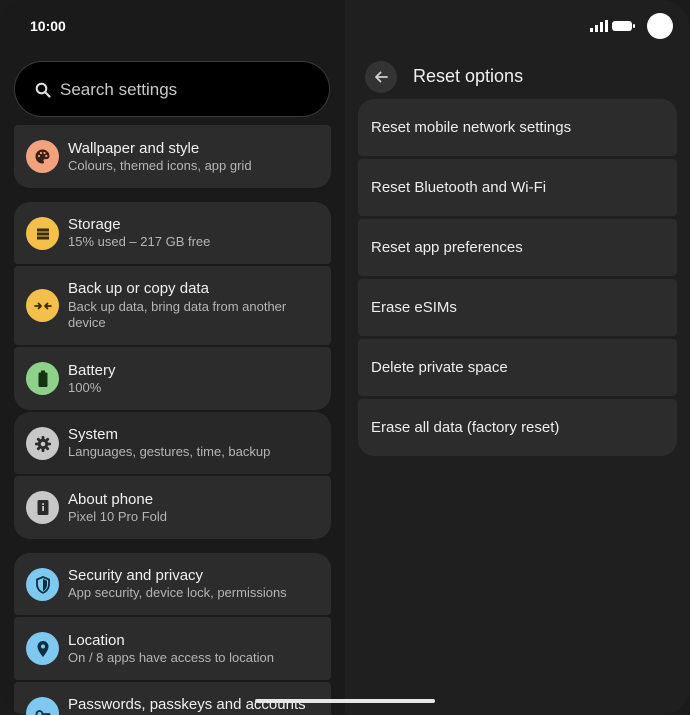 The width and height of the screenshot is (690, 715). I want to click on info-icon, so click(42, 507).